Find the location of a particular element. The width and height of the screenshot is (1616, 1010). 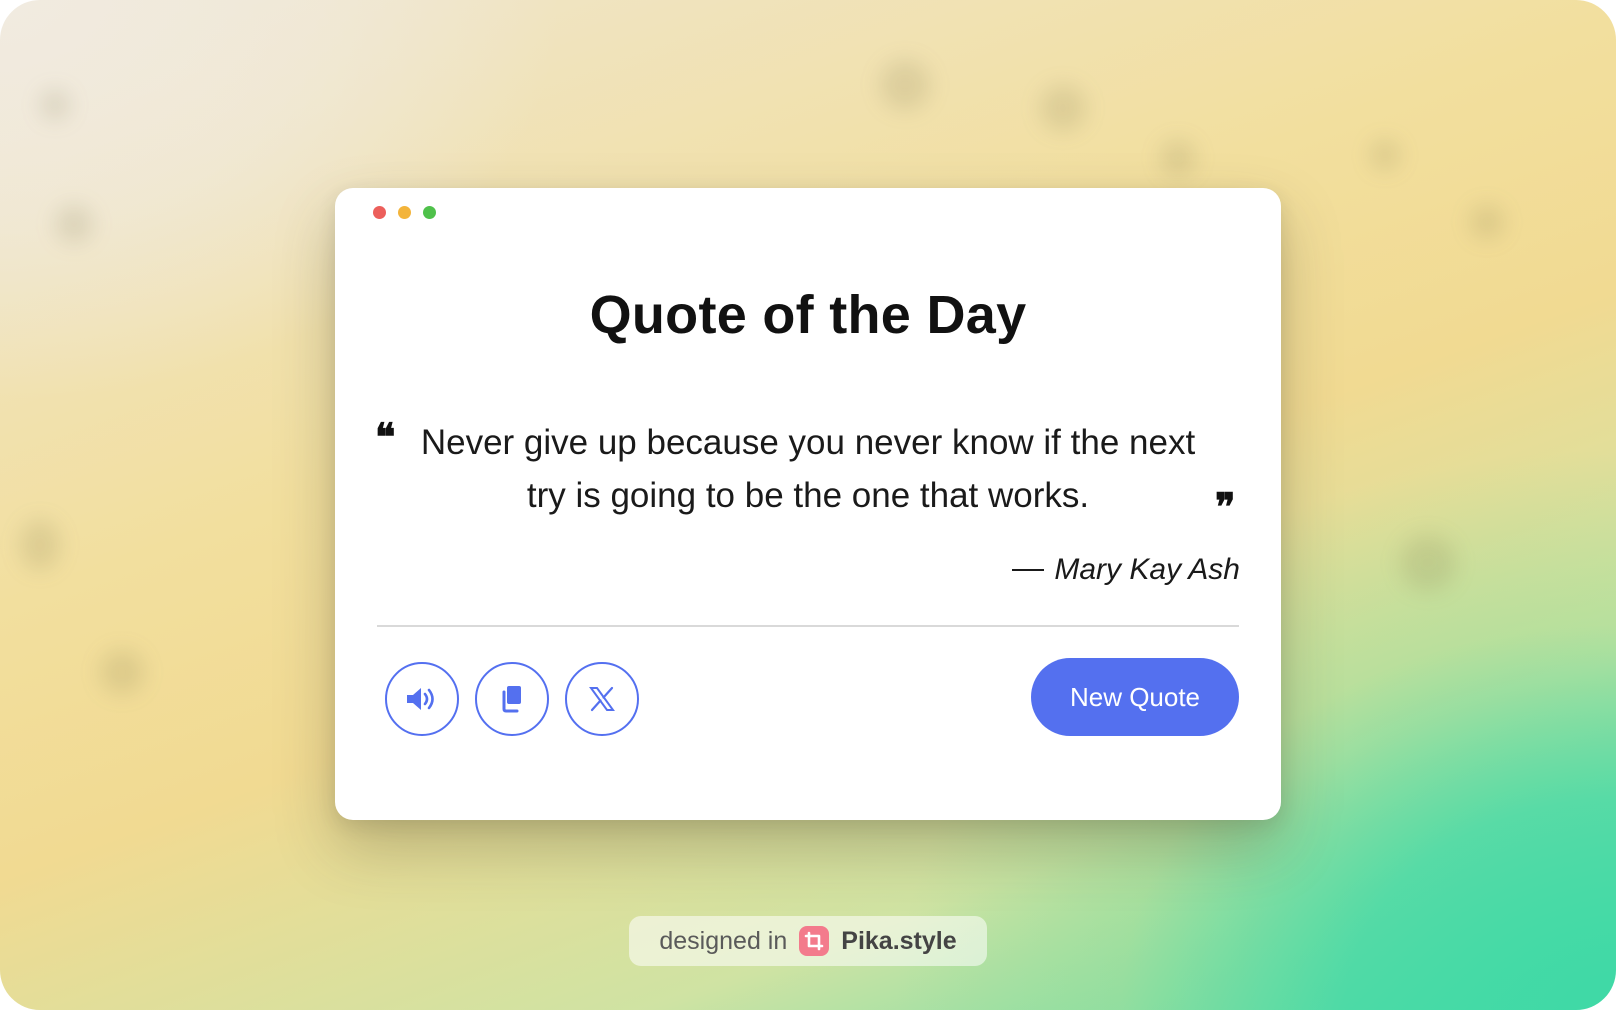

window-controls is located at coordinates (404, 212).